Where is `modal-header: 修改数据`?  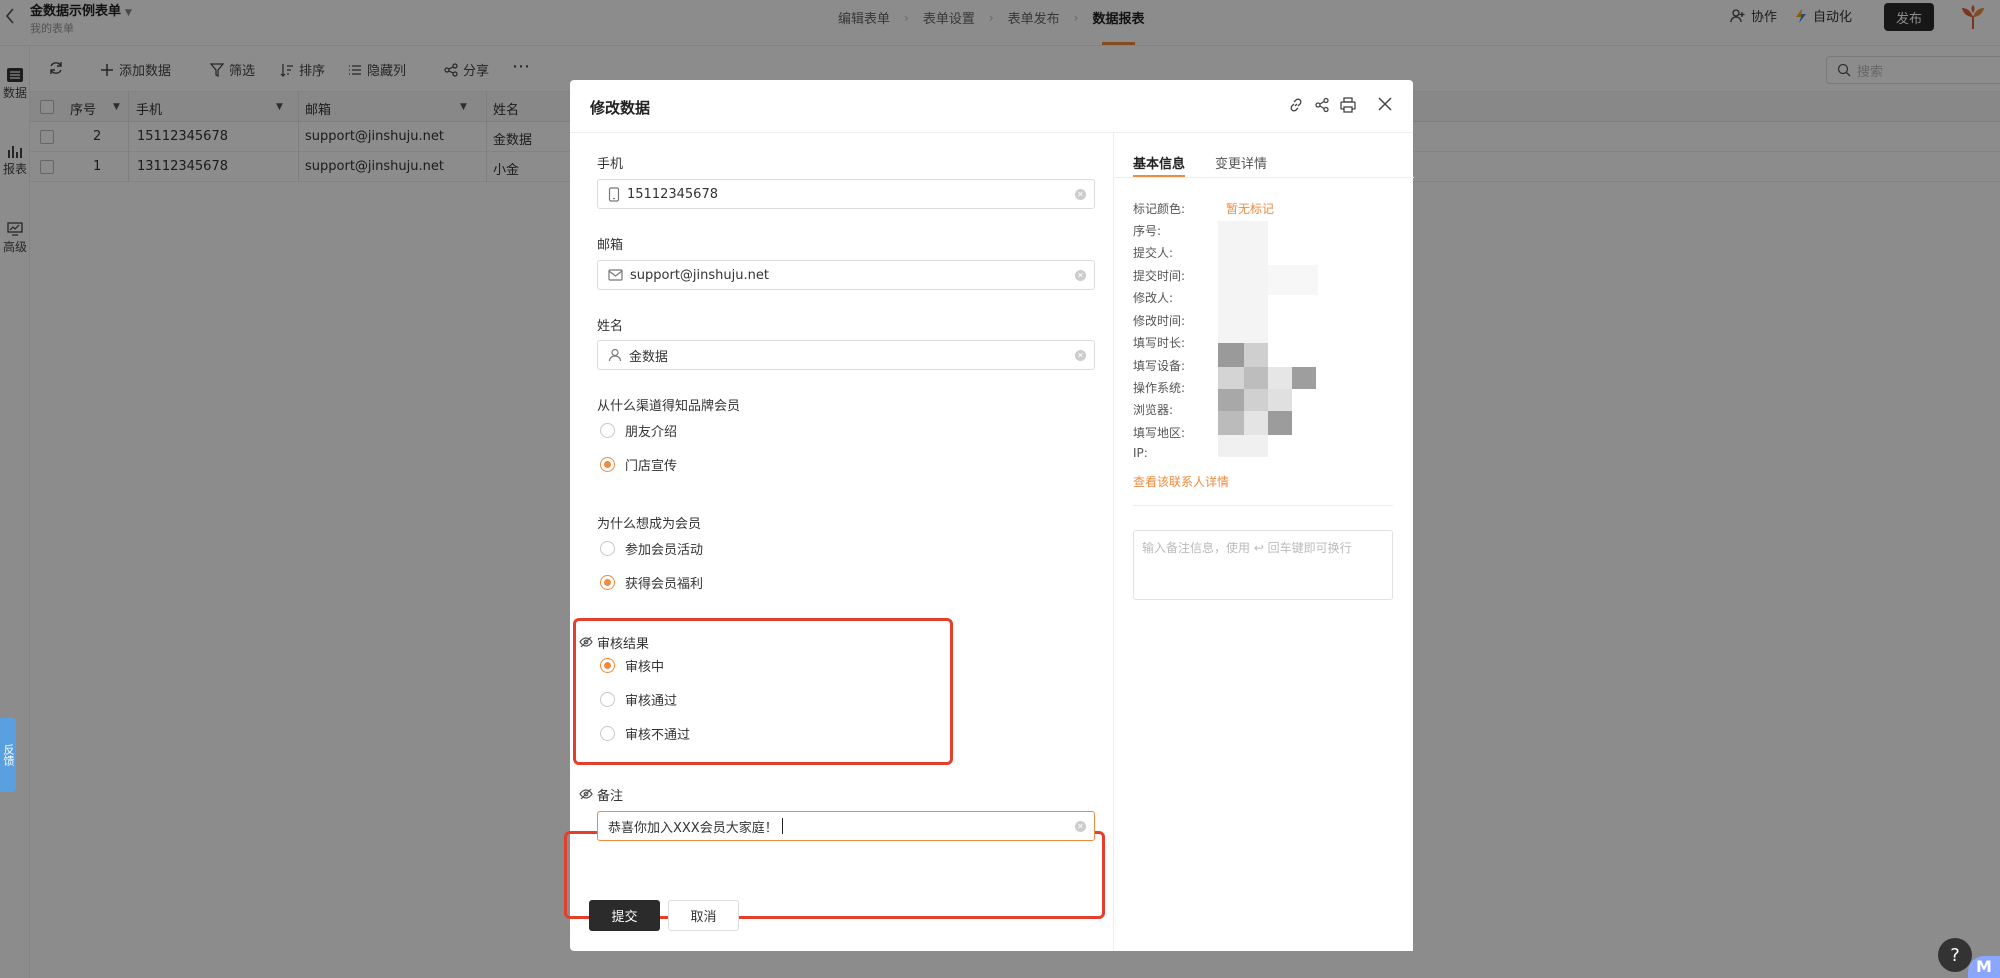 modal-header: 修改数据 is located at coordinates (991, 106).